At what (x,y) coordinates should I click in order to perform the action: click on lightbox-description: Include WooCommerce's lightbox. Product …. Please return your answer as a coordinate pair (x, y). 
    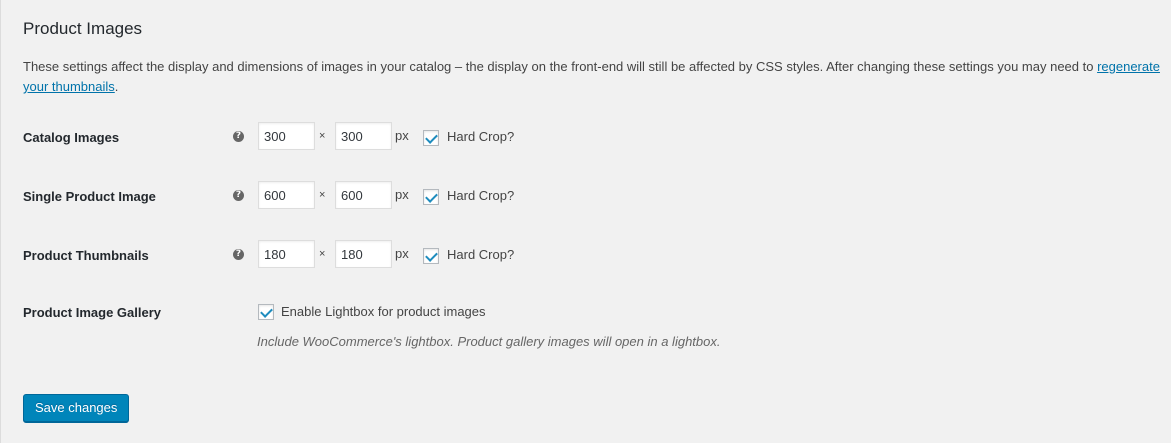
    Looking at the image, I should click on (489, 341).